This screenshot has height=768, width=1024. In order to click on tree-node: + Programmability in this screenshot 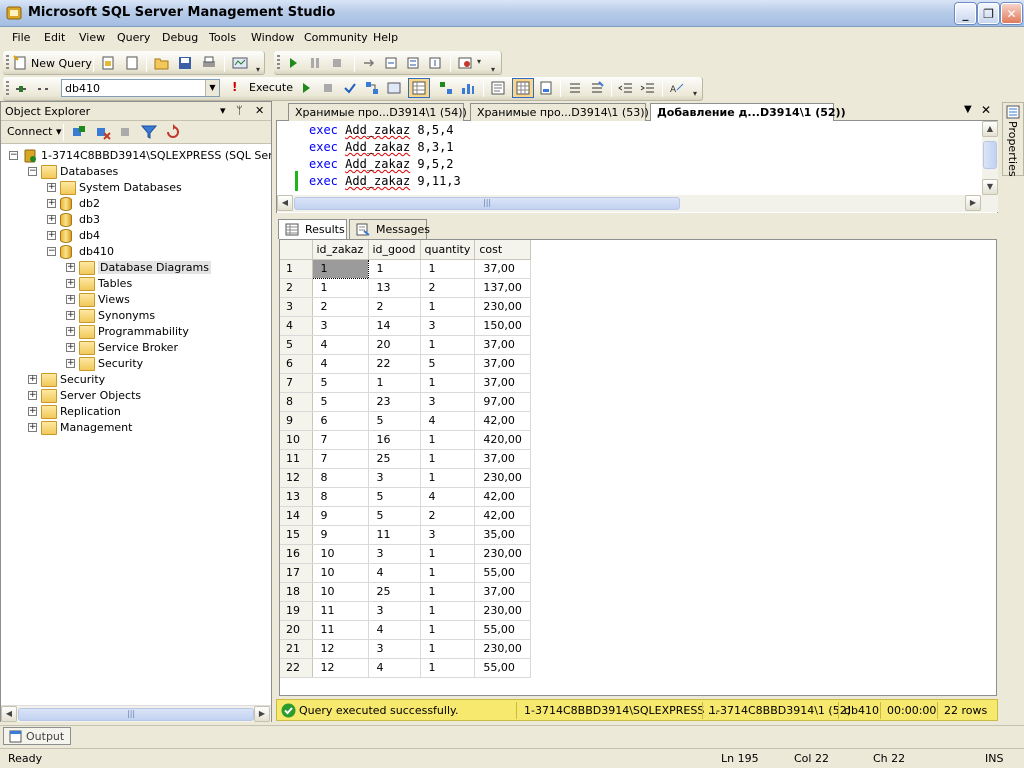, I will do `click(135, 332)`.